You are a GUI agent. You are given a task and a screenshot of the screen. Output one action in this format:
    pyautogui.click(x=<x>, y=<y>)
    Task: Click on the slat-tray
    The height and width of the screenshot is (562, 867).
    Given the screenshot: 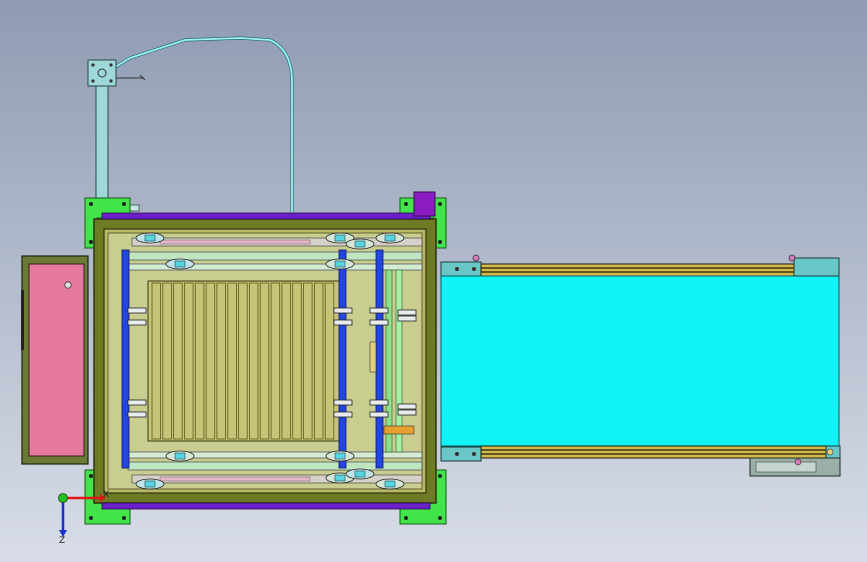 What is the action you would take?
    pyautogui.click(x=244, y=361)
    